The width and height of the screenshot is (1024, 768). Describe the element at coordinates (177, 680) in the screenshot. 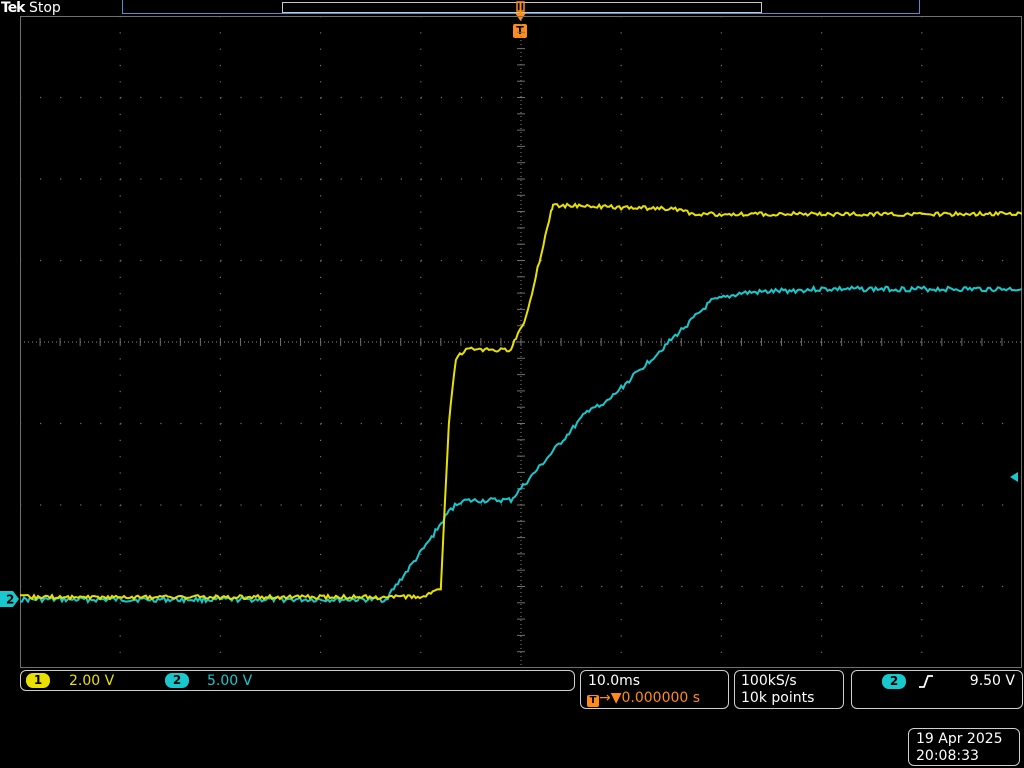

I see `channel2-badge: 2` at that location.